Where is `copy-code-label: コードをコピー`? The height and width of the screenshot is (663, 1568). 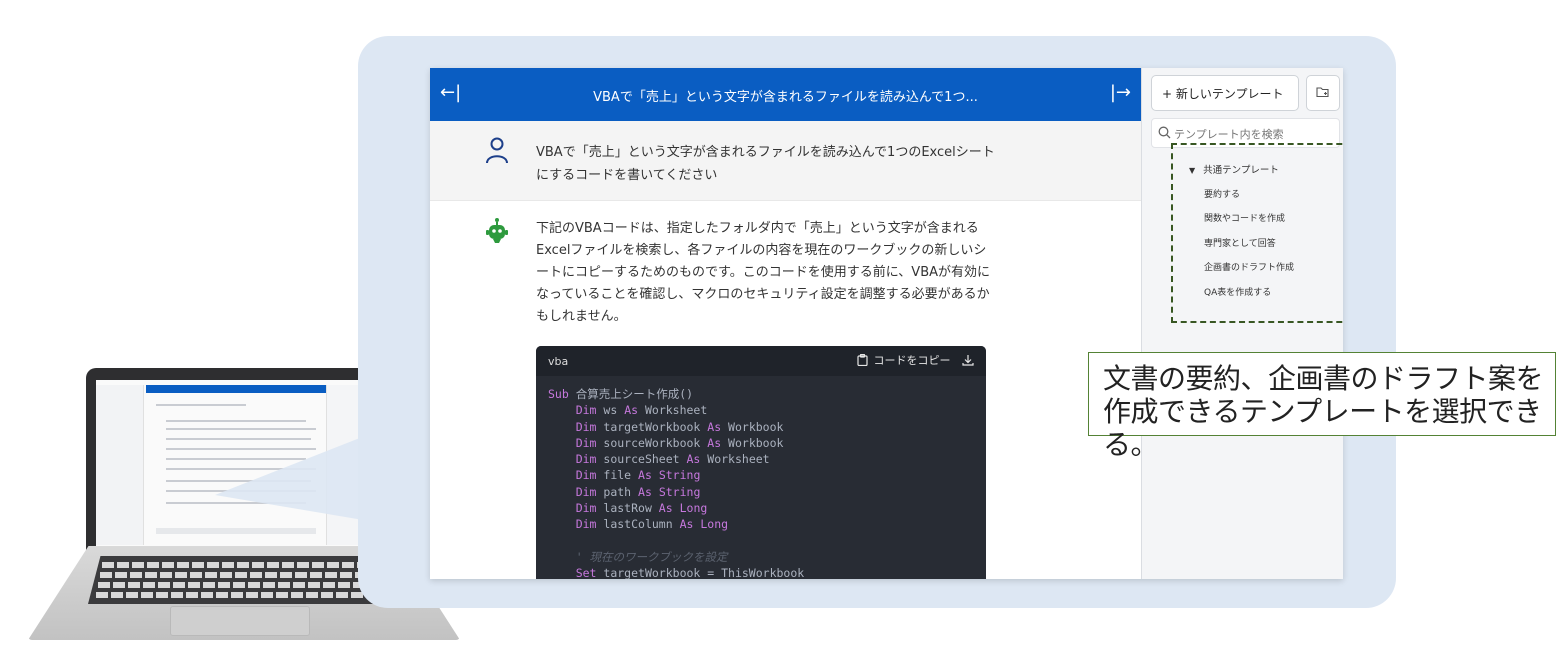 copy-code-label: コードをコピー is located at coordinates (912, 360).